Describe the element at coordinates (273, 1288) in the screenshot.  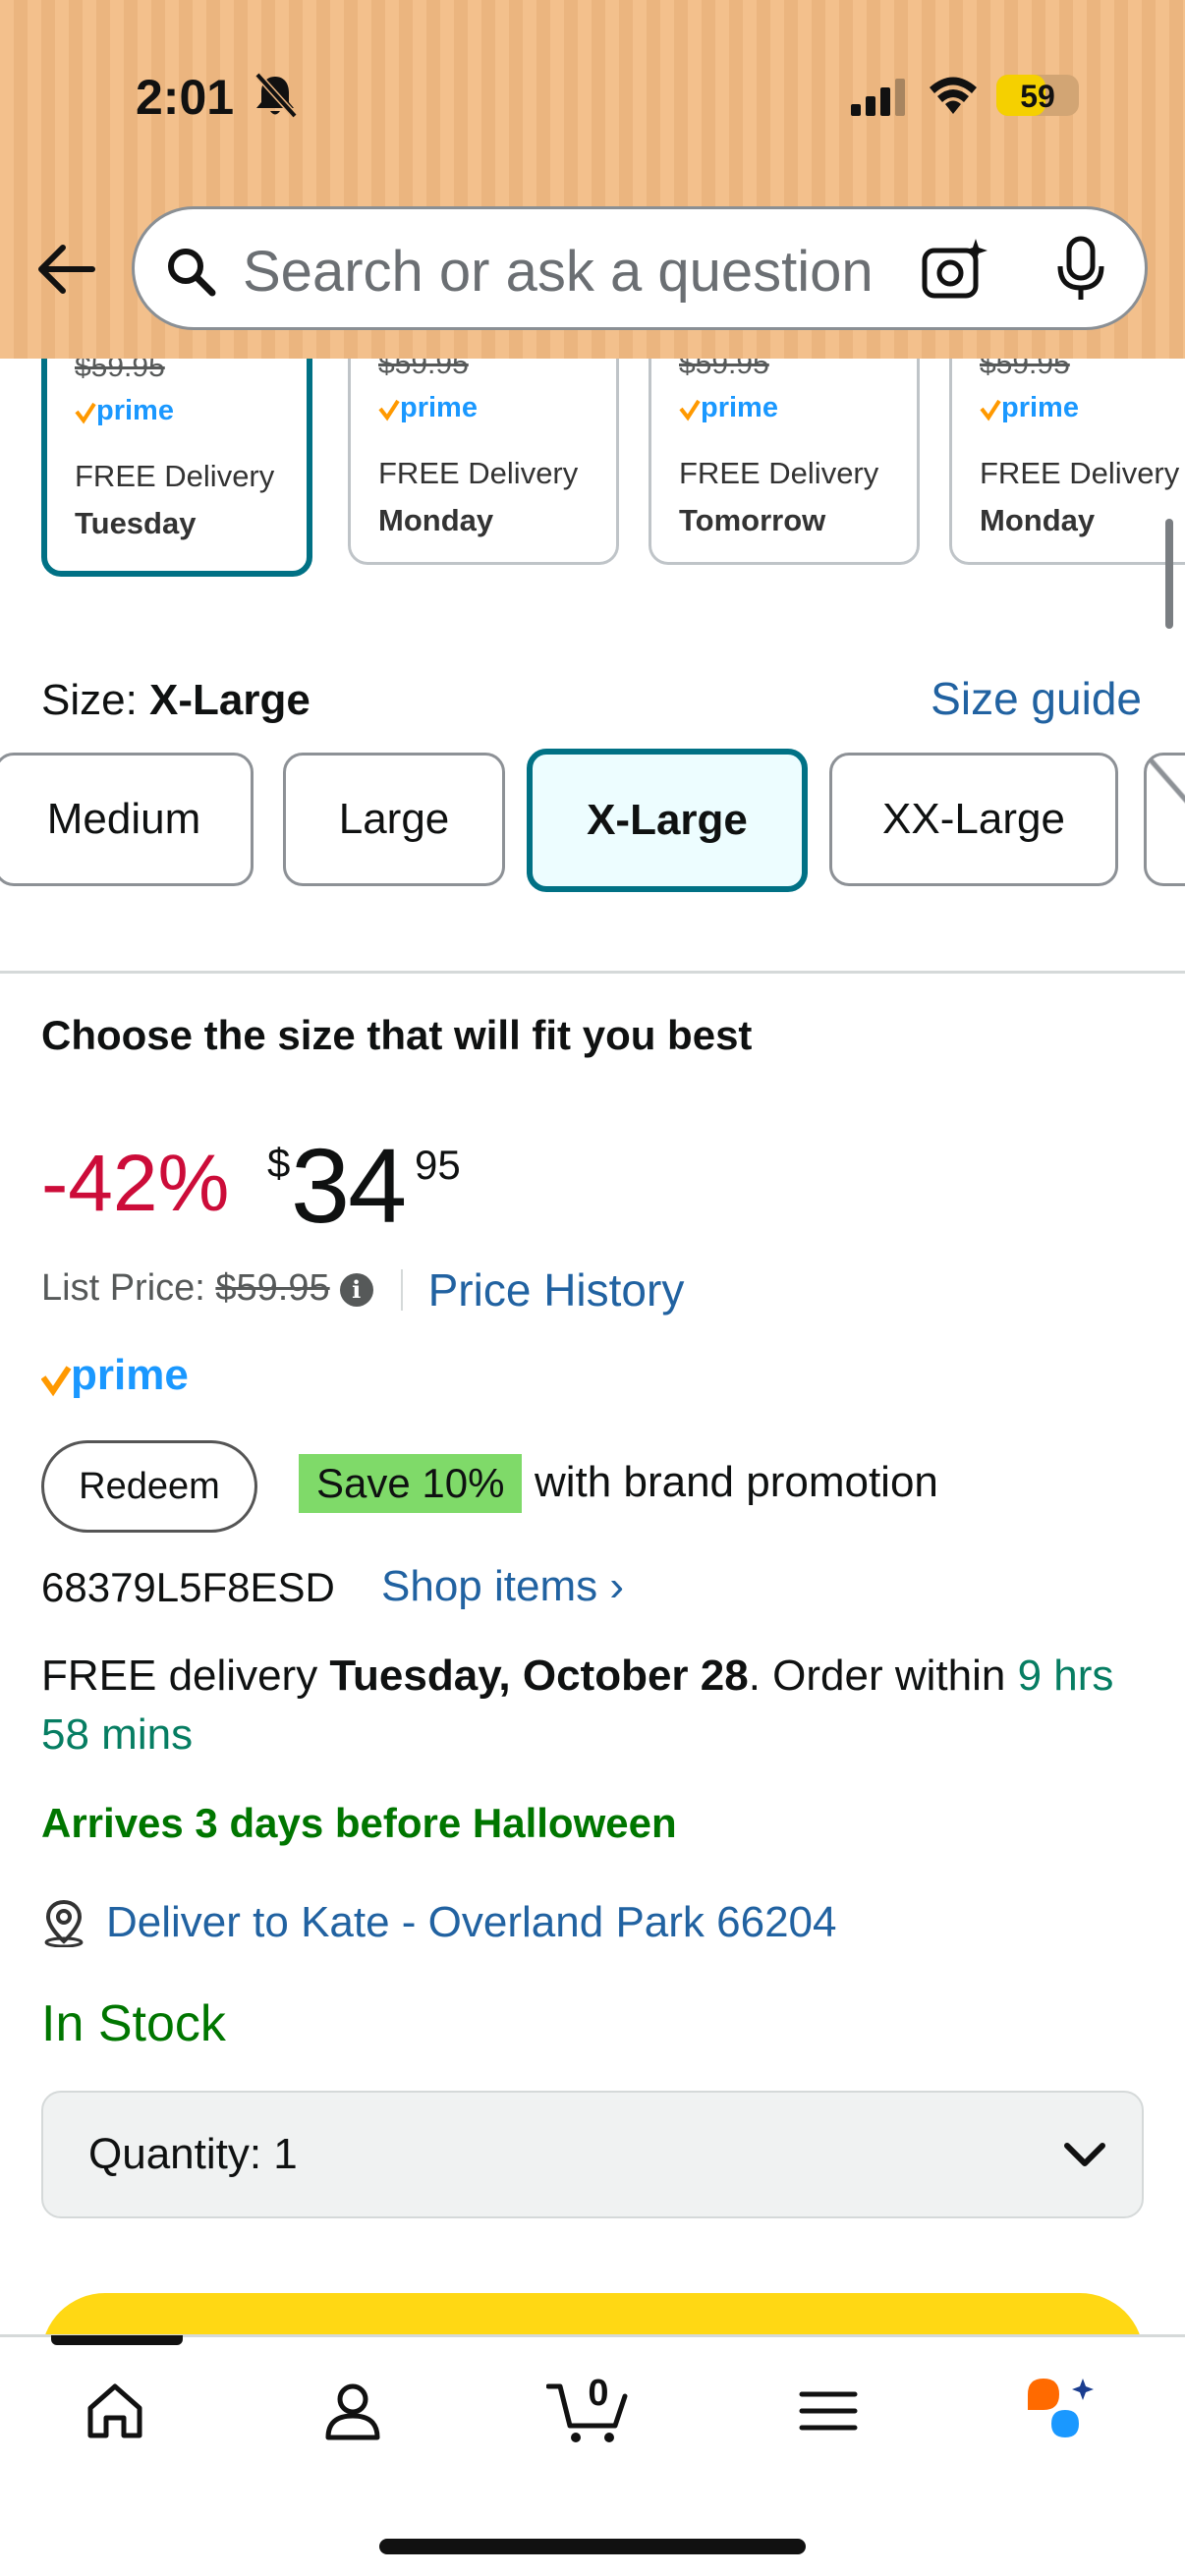
I see `list-price-value: $59.95` at that location.